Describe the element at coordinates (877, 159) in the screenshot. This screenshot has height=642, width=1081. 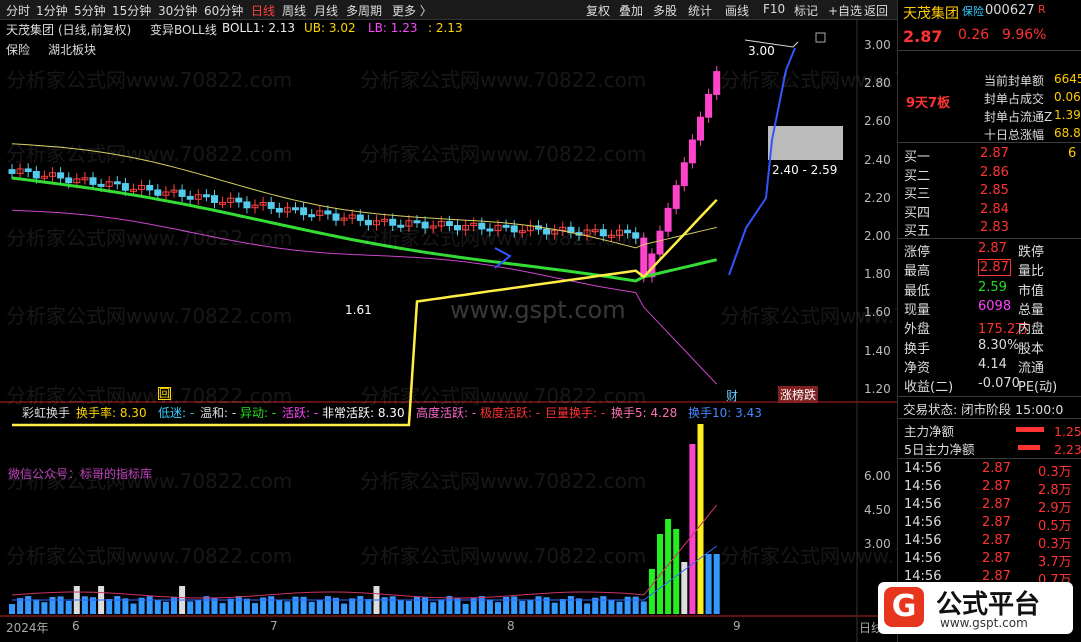
I see `price-tick: 2.40` at that location.